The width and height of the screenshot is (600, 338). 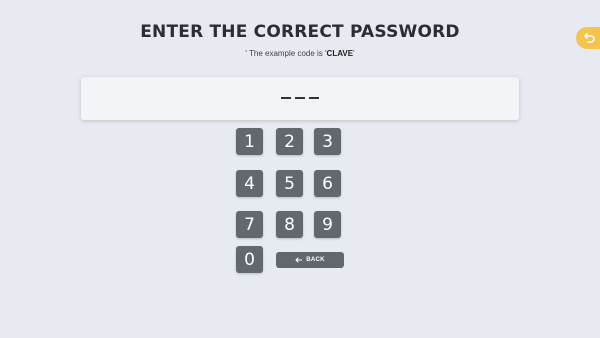 I want to click on hint-text: ' The example code is 'CLAVE', so click(x=300, y=53).